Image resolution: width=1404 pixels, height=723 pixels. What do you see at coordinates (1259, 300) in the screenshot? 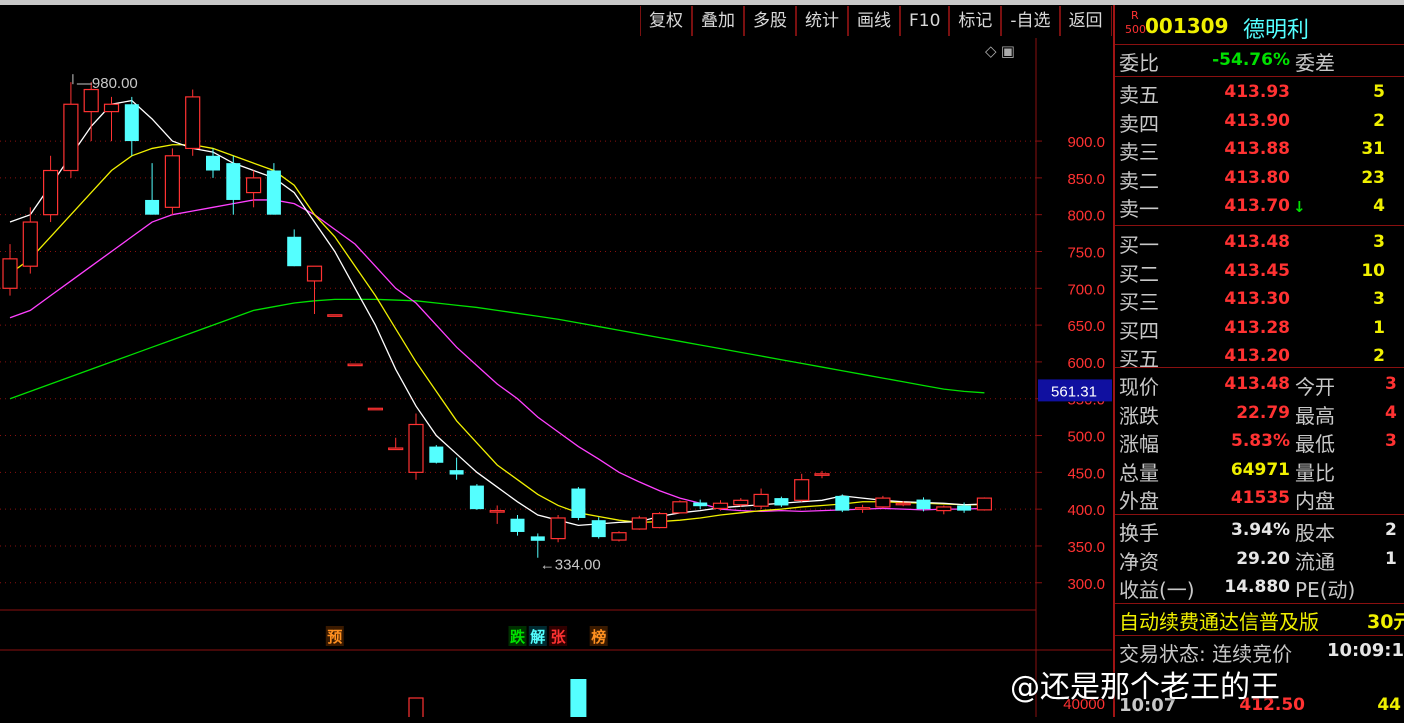
I see `bid-level-row: 买三 413.30 3` at bounding box center [1259, 300].